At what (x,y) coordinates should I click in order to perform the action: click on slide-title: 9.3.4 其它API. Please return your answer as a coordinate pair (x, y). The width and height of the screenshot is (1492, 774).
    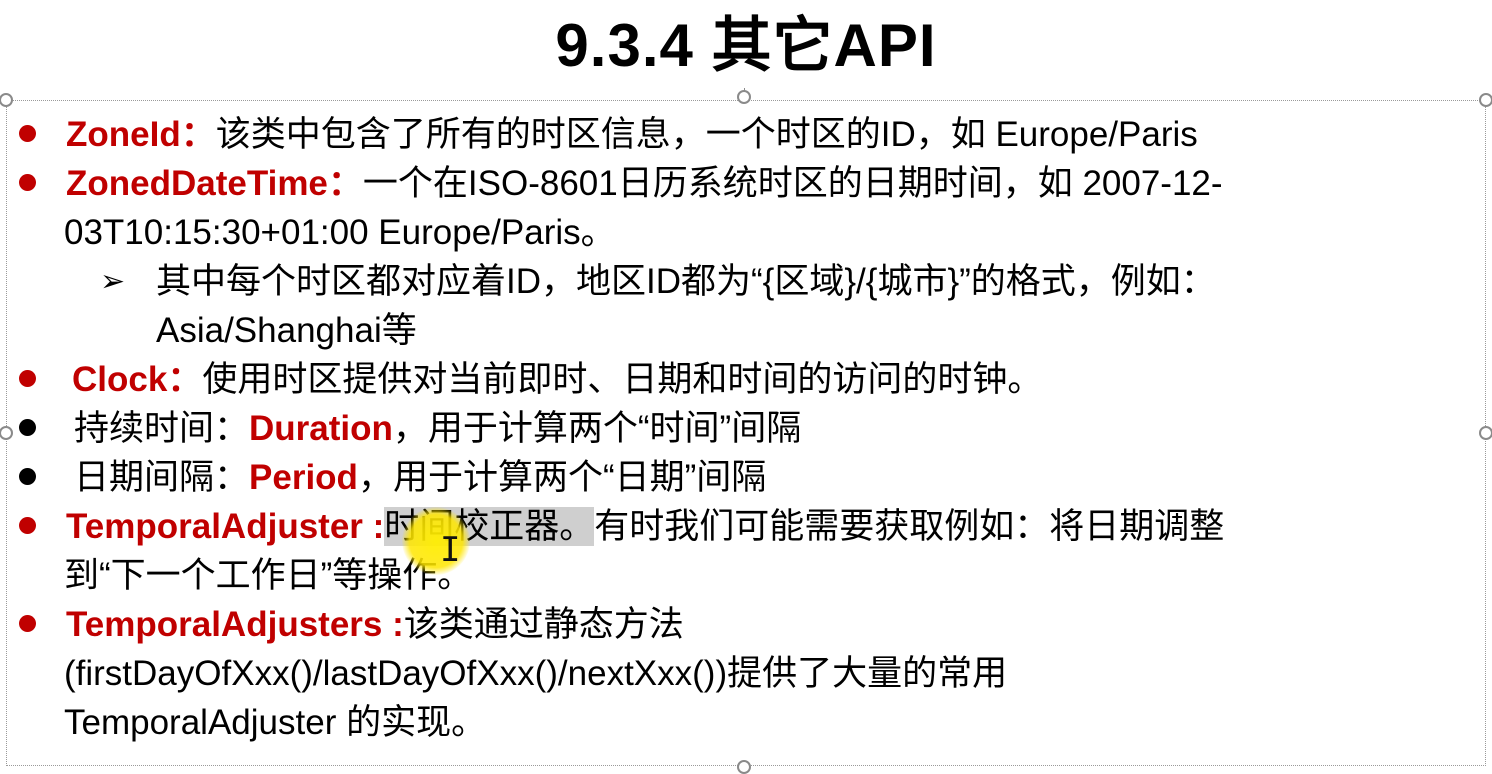
    Looking at the image, I should click on (746, 45).